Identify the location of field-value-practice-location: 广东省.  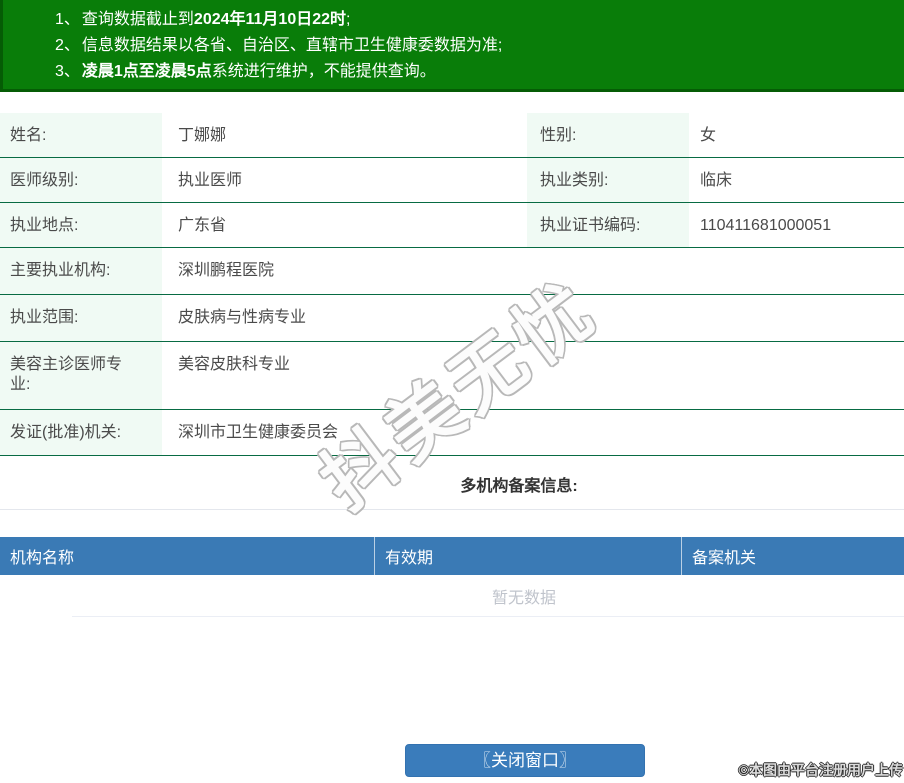
(344, 225).